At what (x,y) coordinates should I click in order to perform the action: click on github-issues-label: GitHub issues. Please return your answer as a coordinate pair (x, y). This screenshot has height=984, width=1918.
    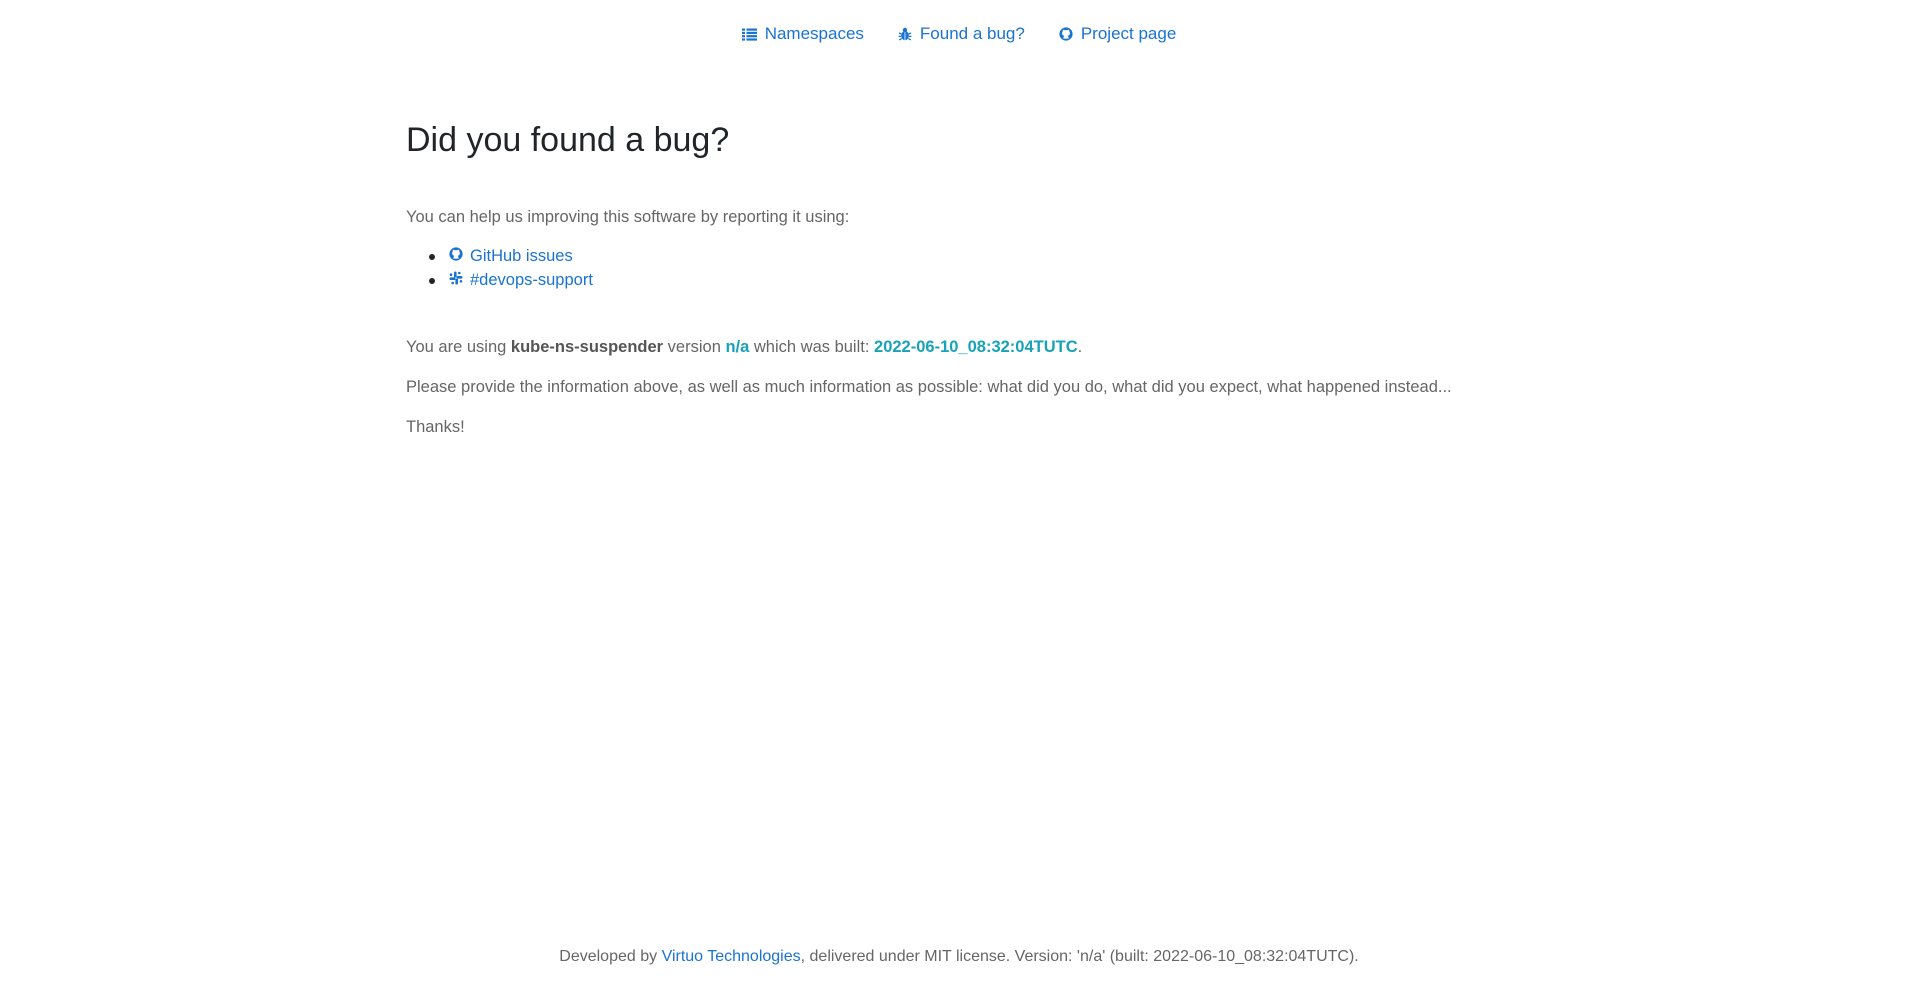
    Looking at the image, I should click on (521, 256).